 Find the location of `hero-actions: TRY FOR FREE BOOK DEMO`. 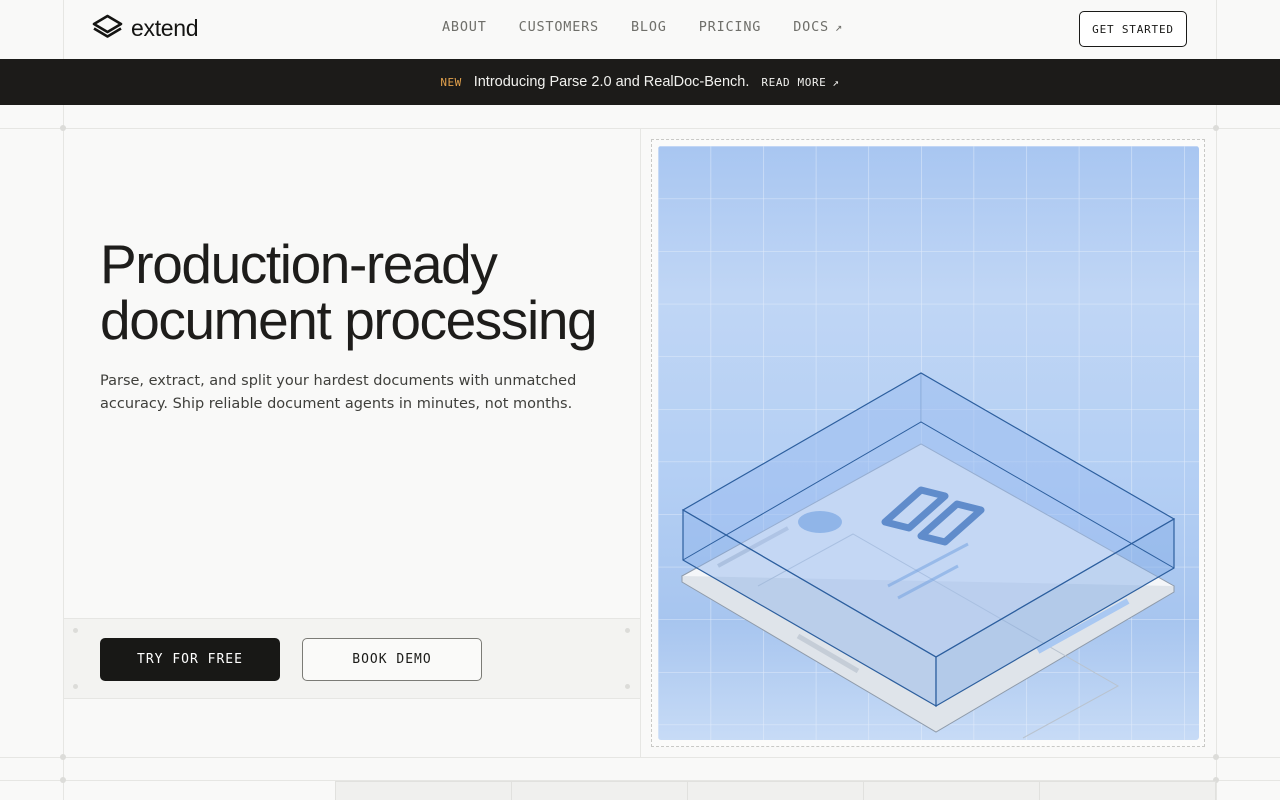

hero-actions: TRY FOR FREE BOOK DEMO is located at coordinates (352, 658).